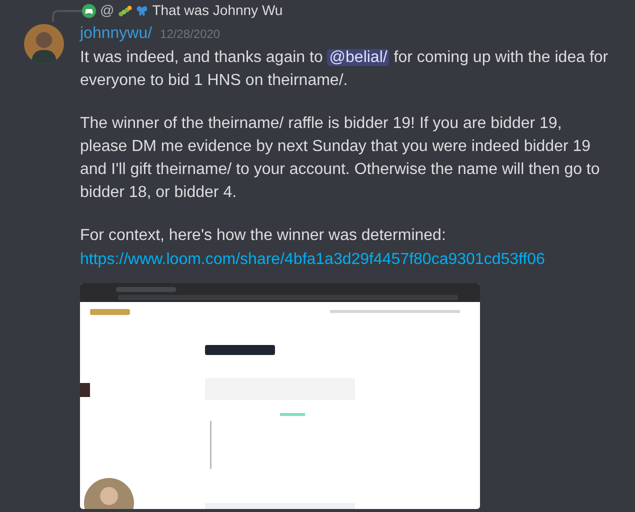  Describe the element at coordinates (263, 236) in the screenshot. I see `message-text: For context, here's how the winner was determined:` at that location.